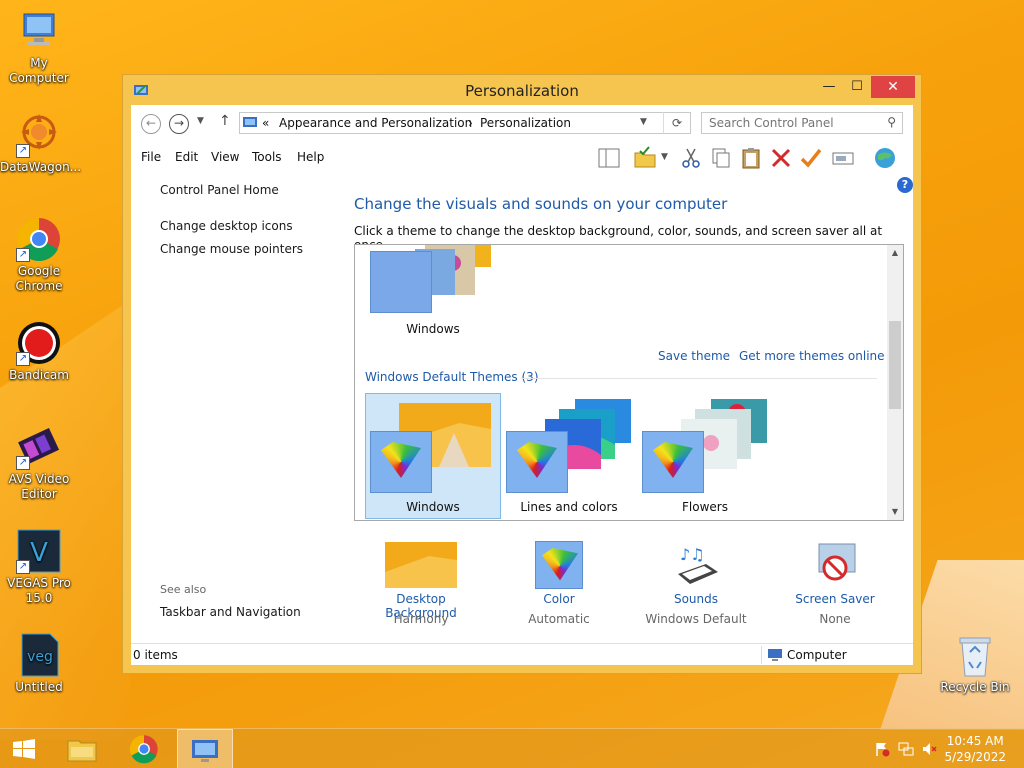 The image size is (1024, 768). I want to click on recycle-bin-icon, so click(975, 655).